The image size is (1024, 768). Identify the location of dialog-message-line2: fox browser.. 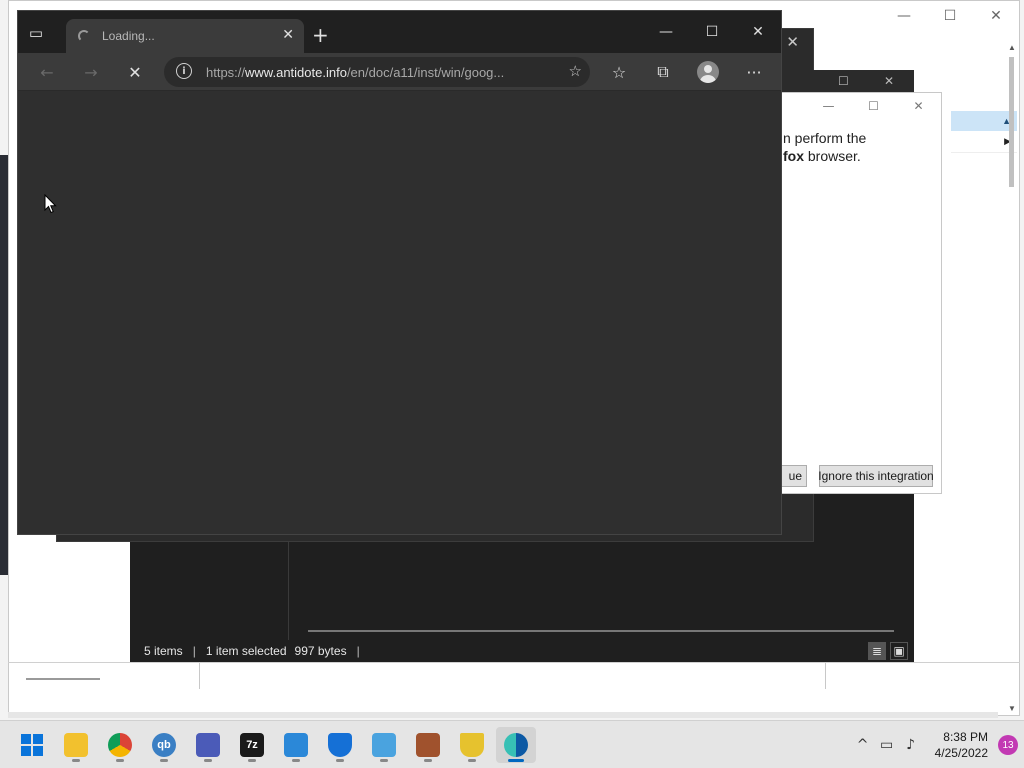
(824, 156).